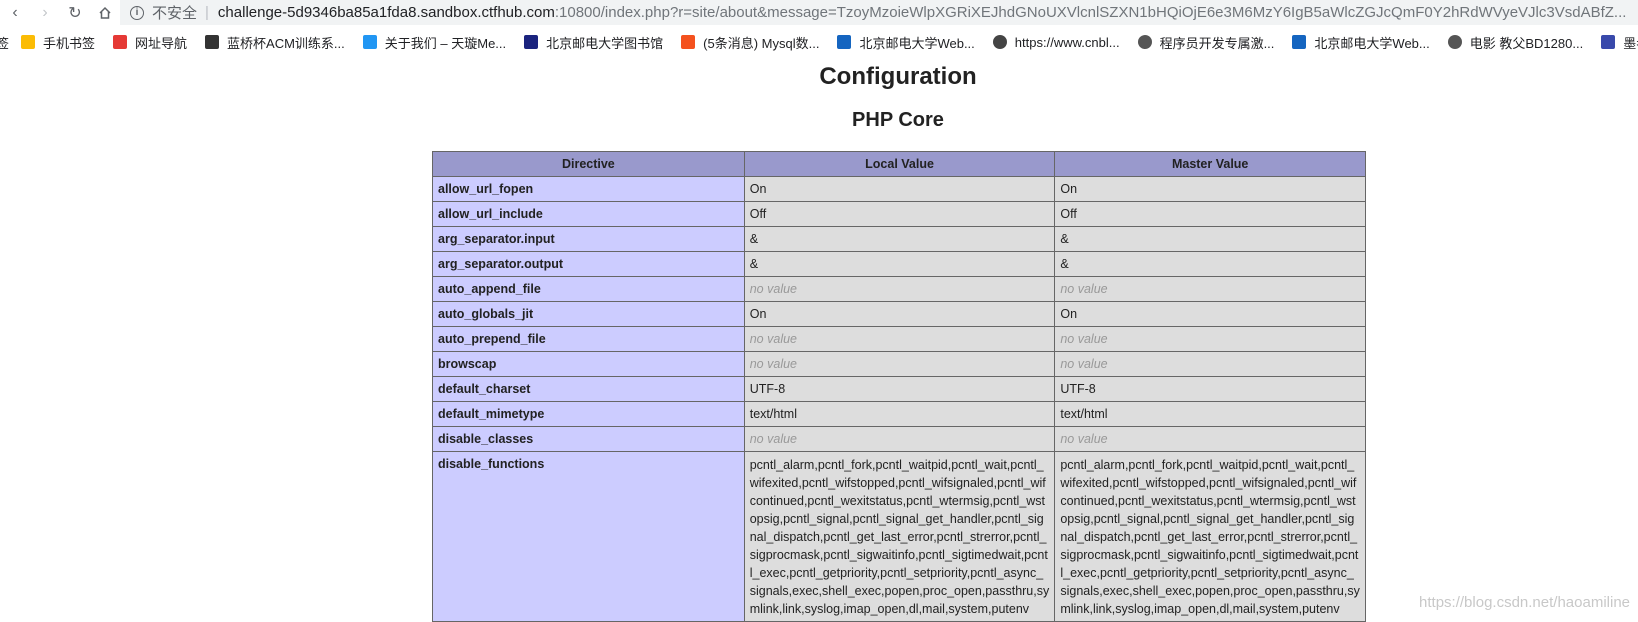 The image size is (1638, 622). What do you see at coordinates (588, 239) in the screenshot?
I see `directive-cell: arg_separator.input` at bounding box center [588, 239].